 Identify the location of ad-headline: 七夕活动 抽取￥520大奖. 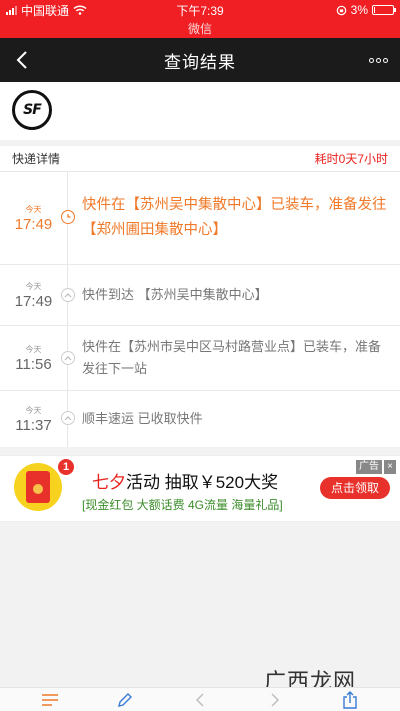
(185, 480).